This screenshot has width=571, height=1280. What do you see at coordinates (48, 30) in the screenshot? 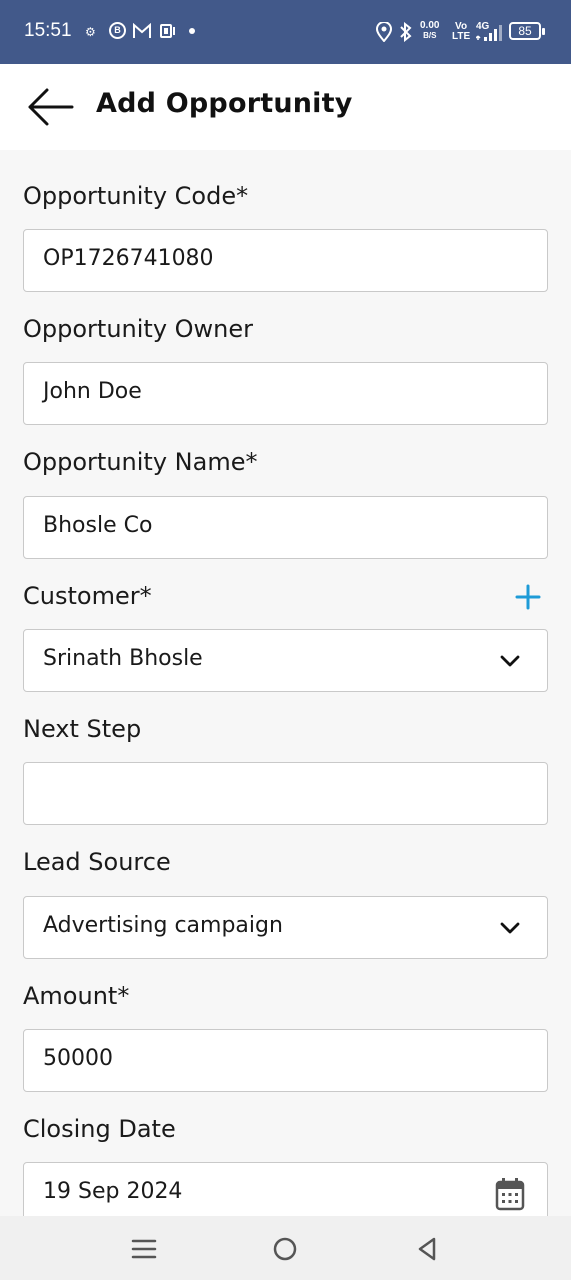
I see `clock: 15:51` at bounding box center [48, 30].